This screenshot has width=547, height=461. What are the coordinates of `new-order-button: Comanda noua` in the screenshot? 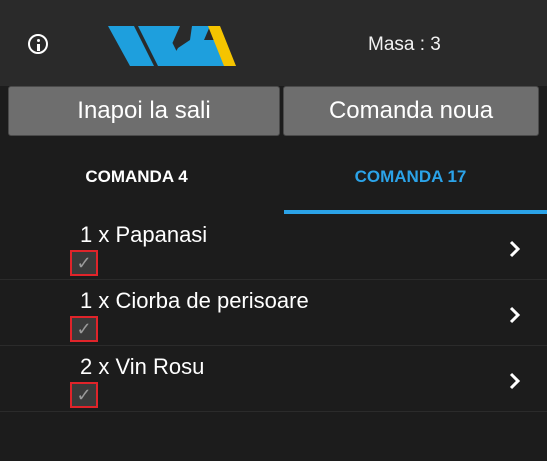 It's located at (411, 111).